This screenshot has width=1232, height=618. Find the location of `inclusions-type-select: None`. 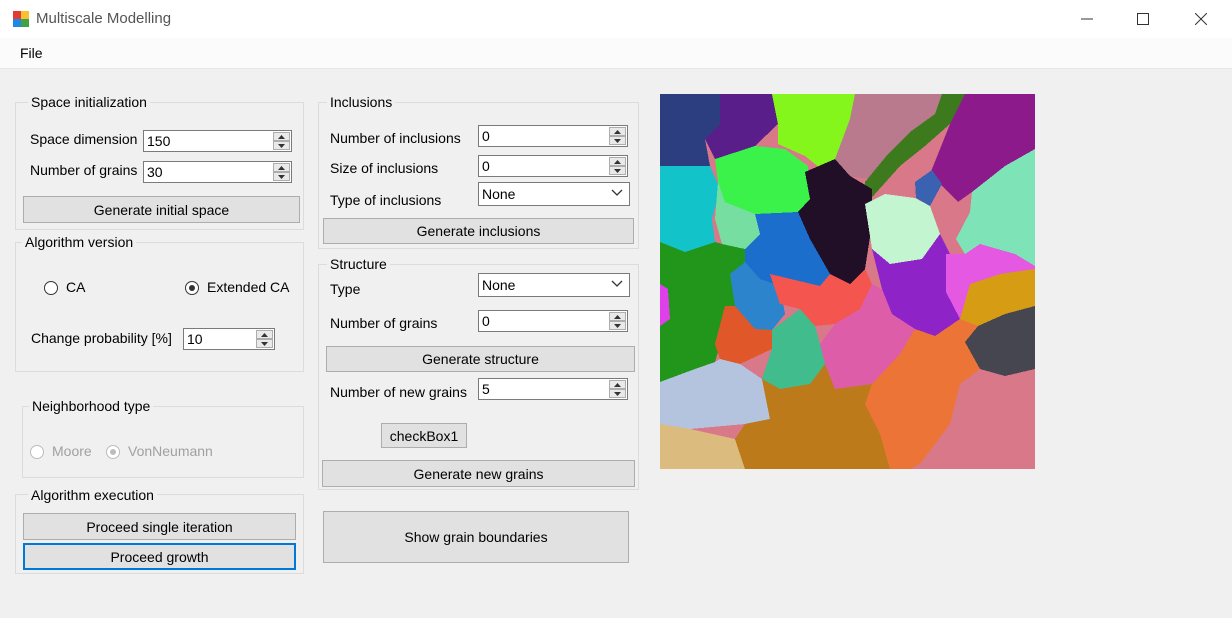

inclusions-type-select: None is located at coordinates (554, 194).